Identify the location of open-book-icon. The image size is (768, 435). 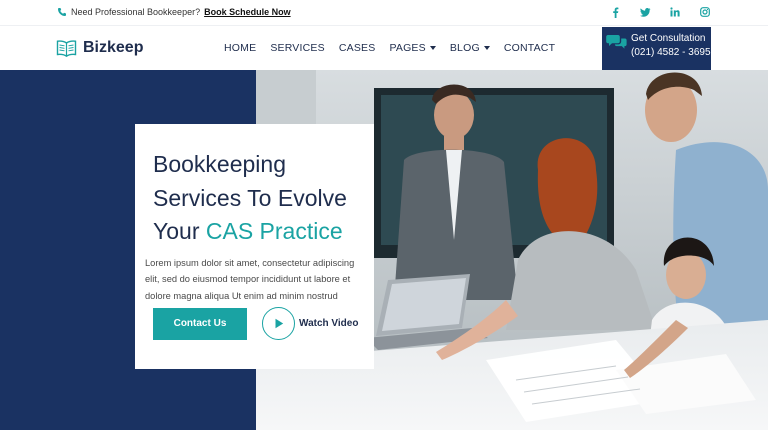
(66, 48).